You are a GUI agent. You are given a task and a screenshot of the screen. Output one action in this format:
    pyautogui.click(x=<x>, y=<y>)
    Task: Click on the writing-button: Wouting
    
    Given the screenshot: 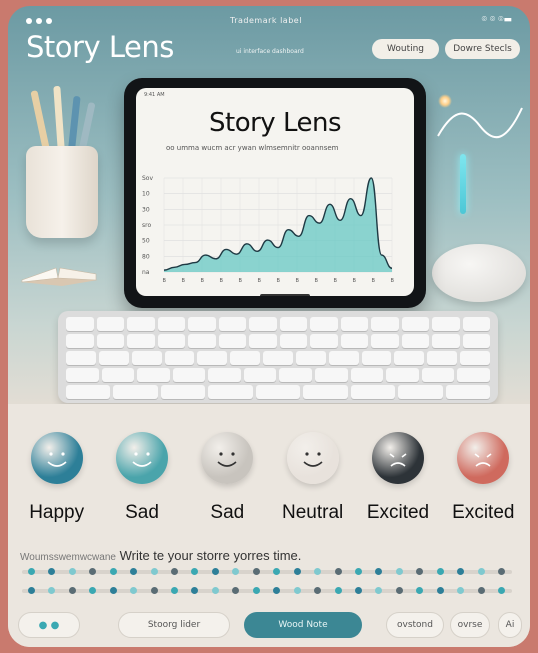 What is the action you would take?
    pyautogui.click(x=405, y=49)
    